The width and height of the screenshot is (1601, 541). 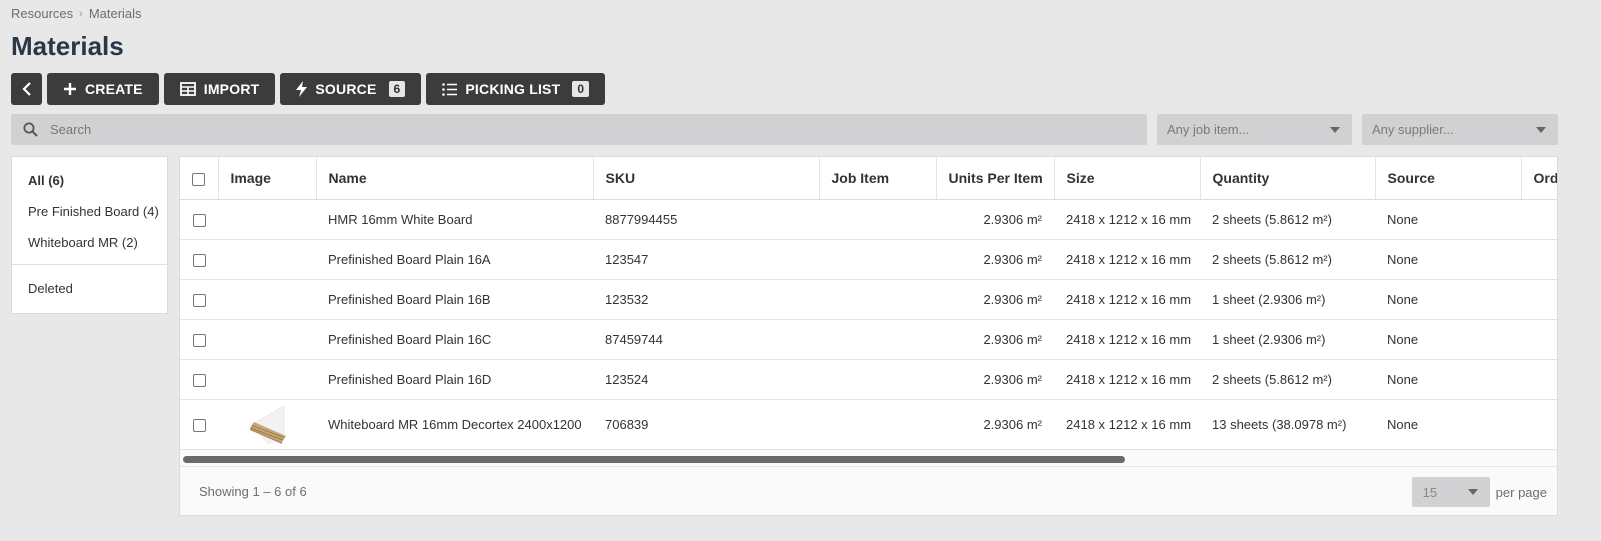 I want to click on horizontal-scrollbar, so click(x=868, y=459).